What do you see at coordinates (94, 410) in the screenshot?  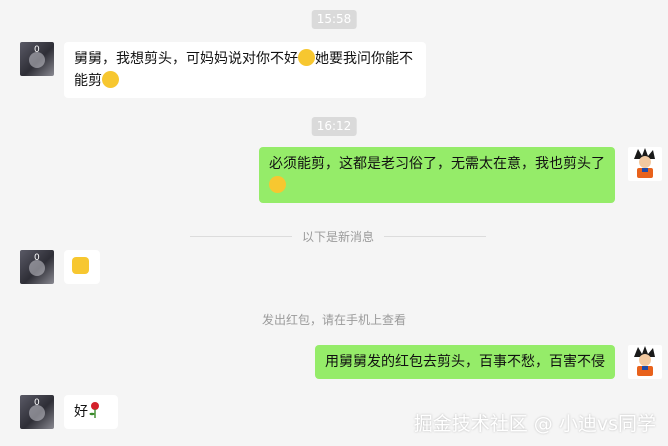 I see `rose-emoji-icon` at bounding box center [94, 410].